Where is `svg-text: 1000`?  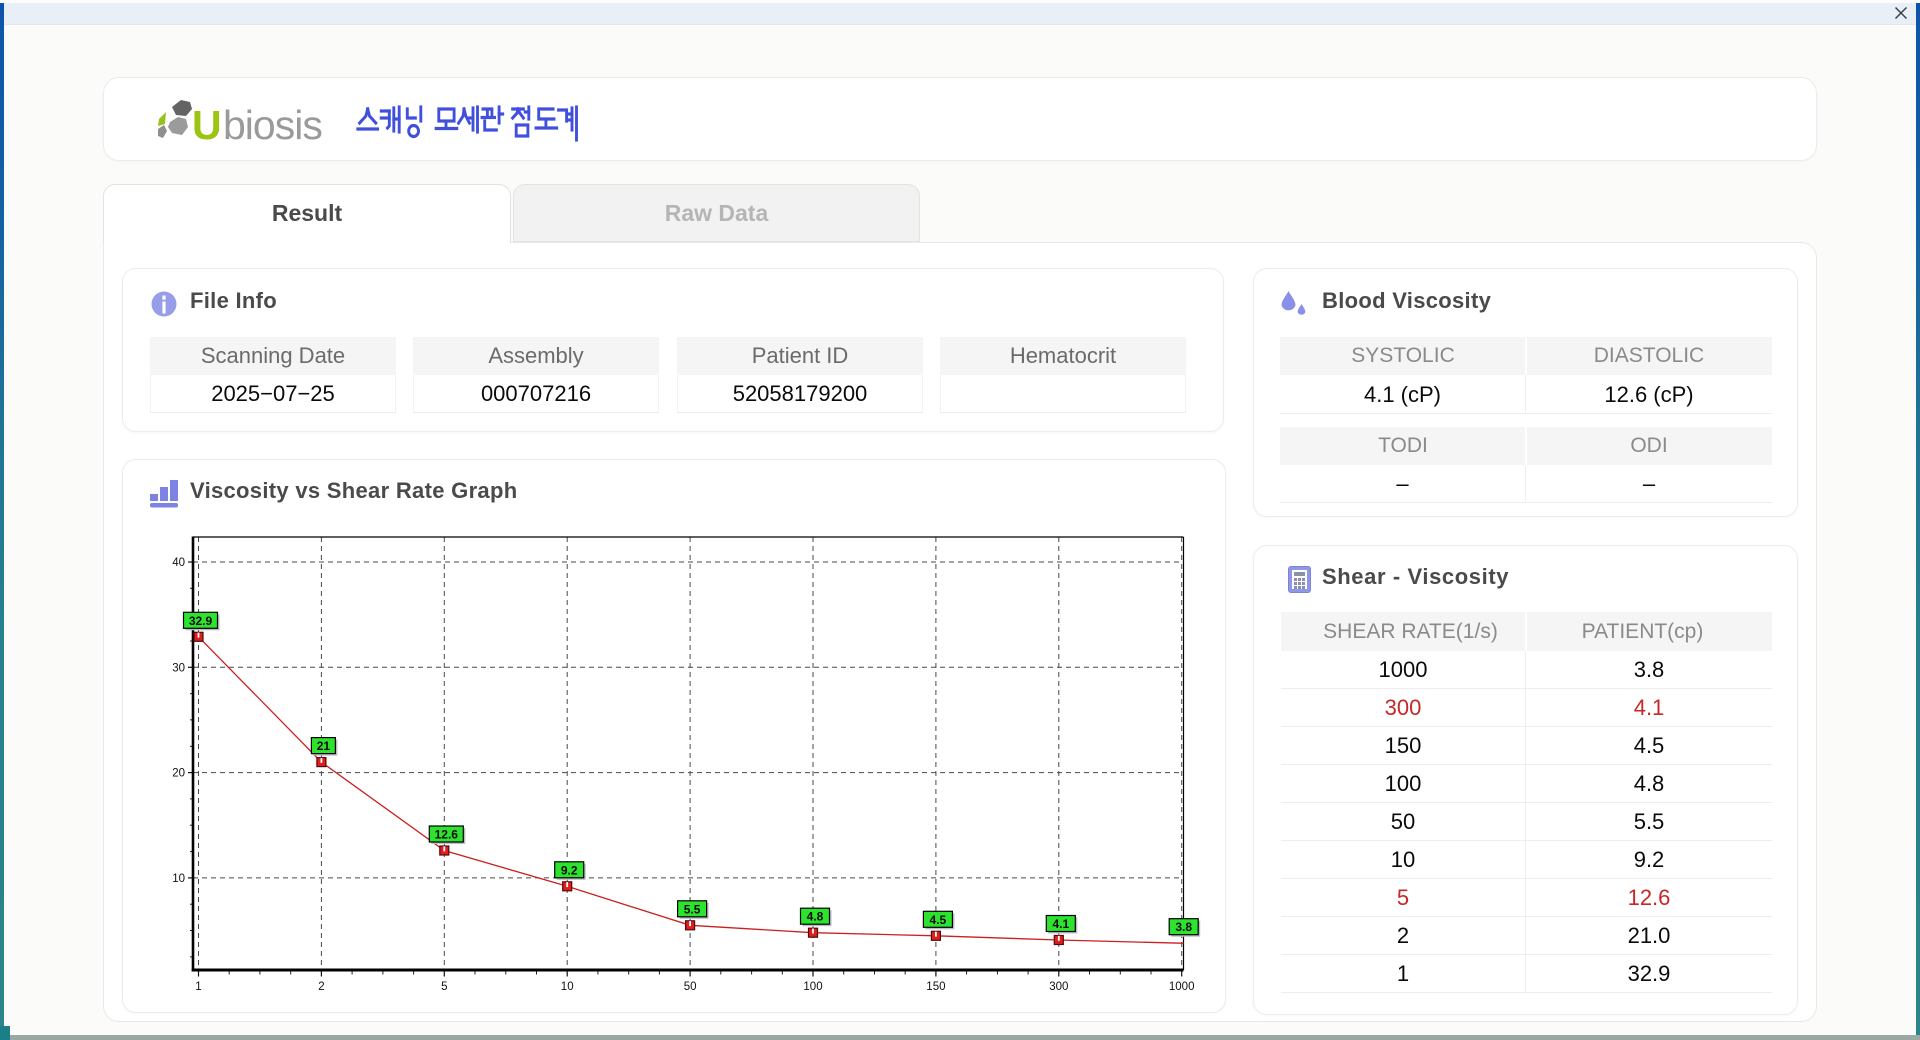
svg-text: 1000 is located at coordinates (1182, 987).